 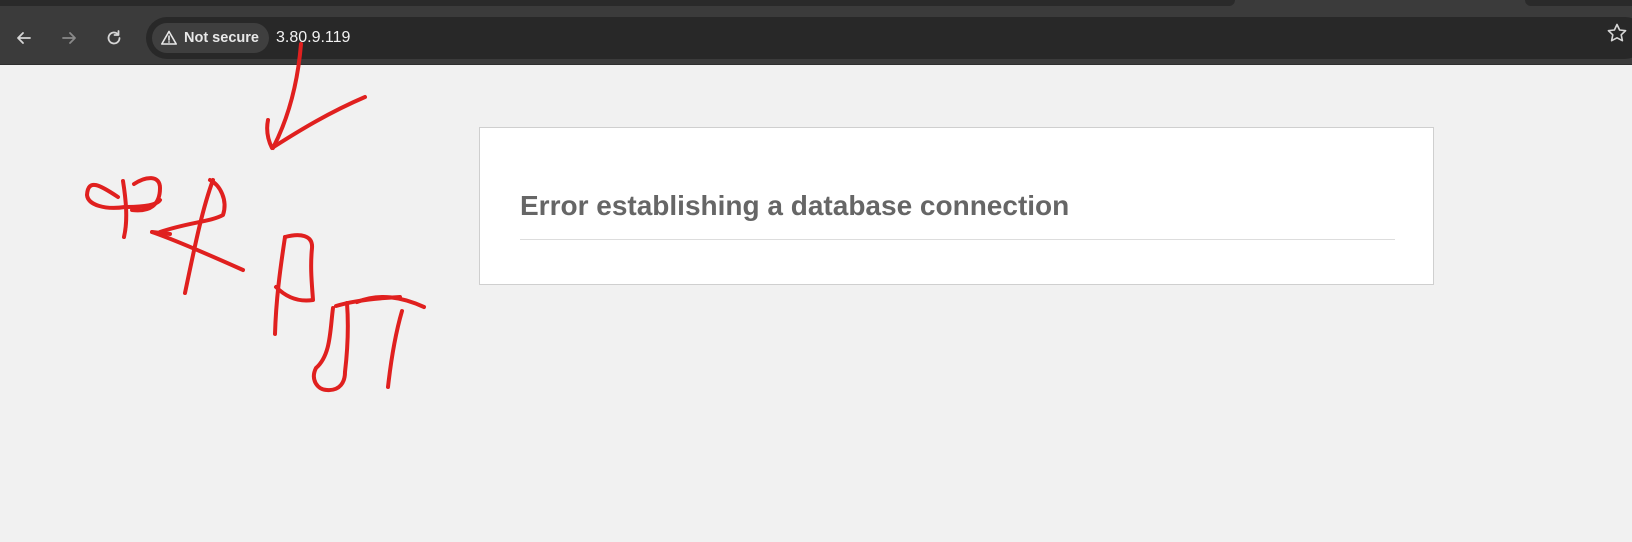 I want to click on forward-button, so click(x=69, y=38).